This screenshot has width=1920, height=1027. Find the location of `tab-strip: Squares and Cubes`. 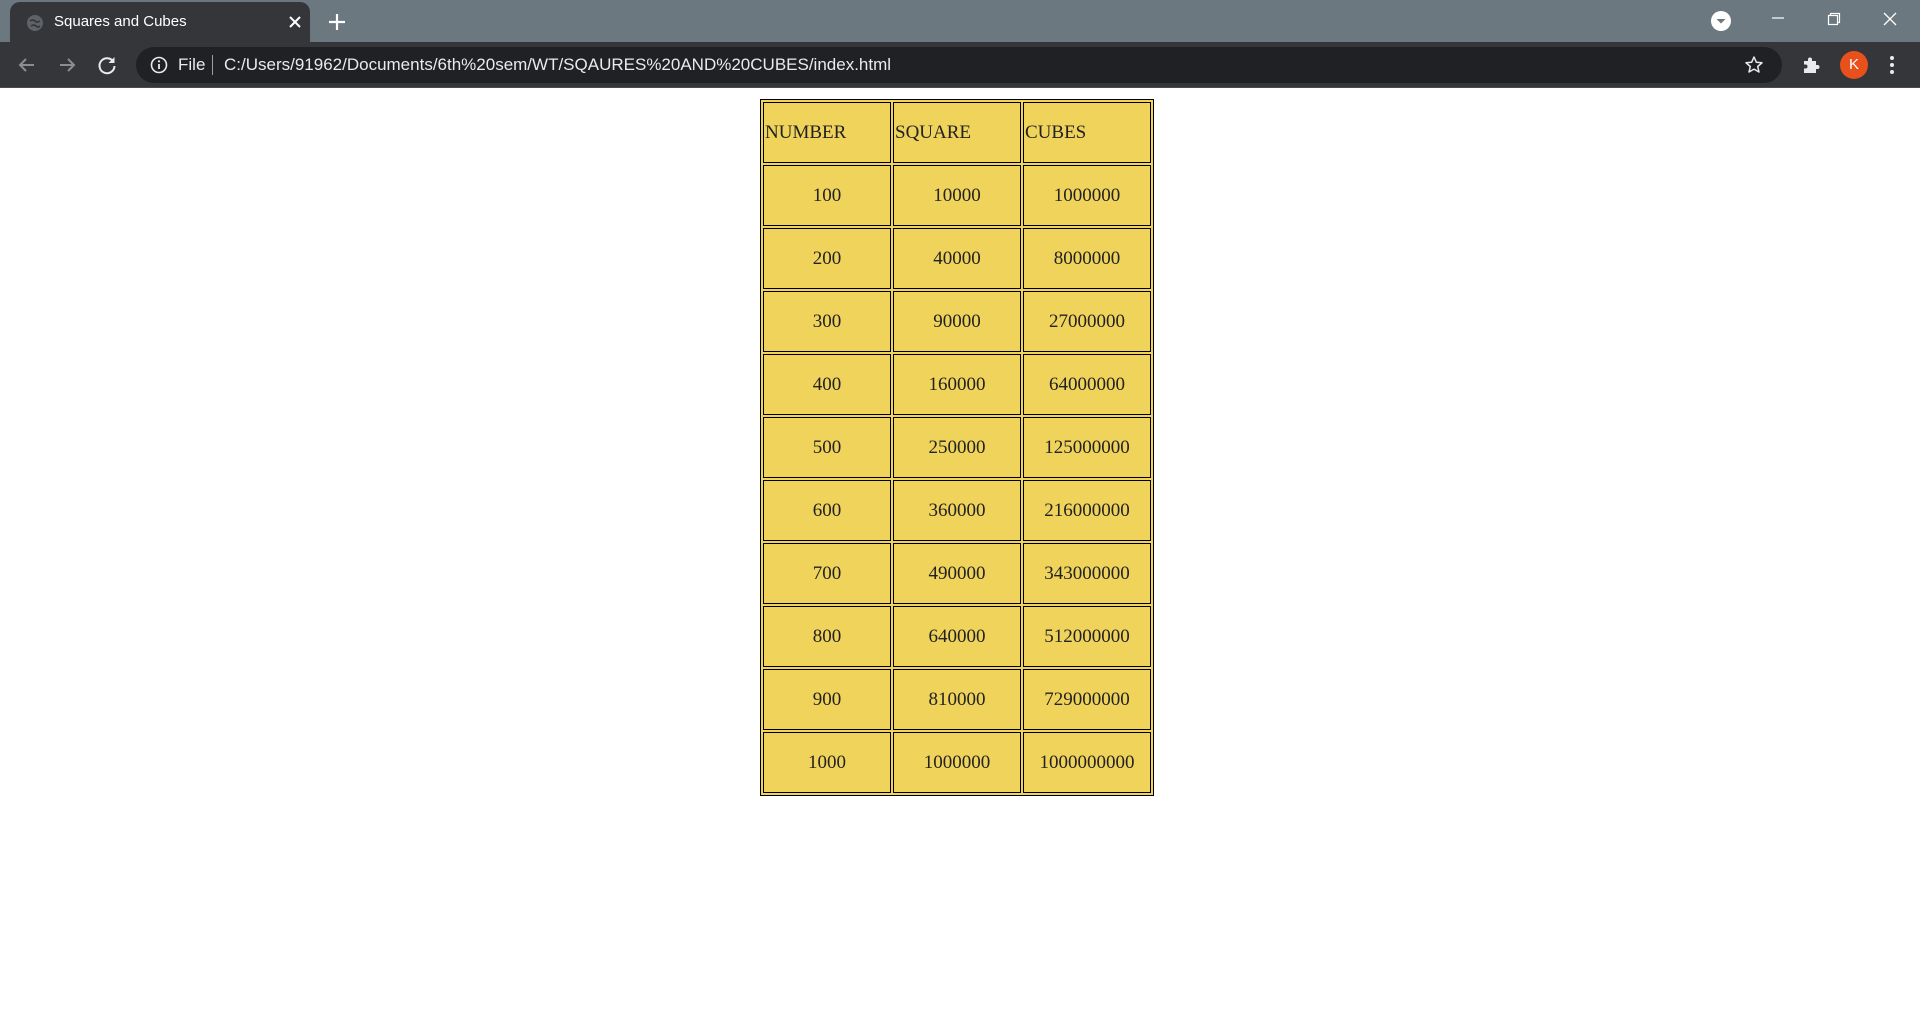

tab-strip: Squares and Cubes is located at coordinates (960, 21).